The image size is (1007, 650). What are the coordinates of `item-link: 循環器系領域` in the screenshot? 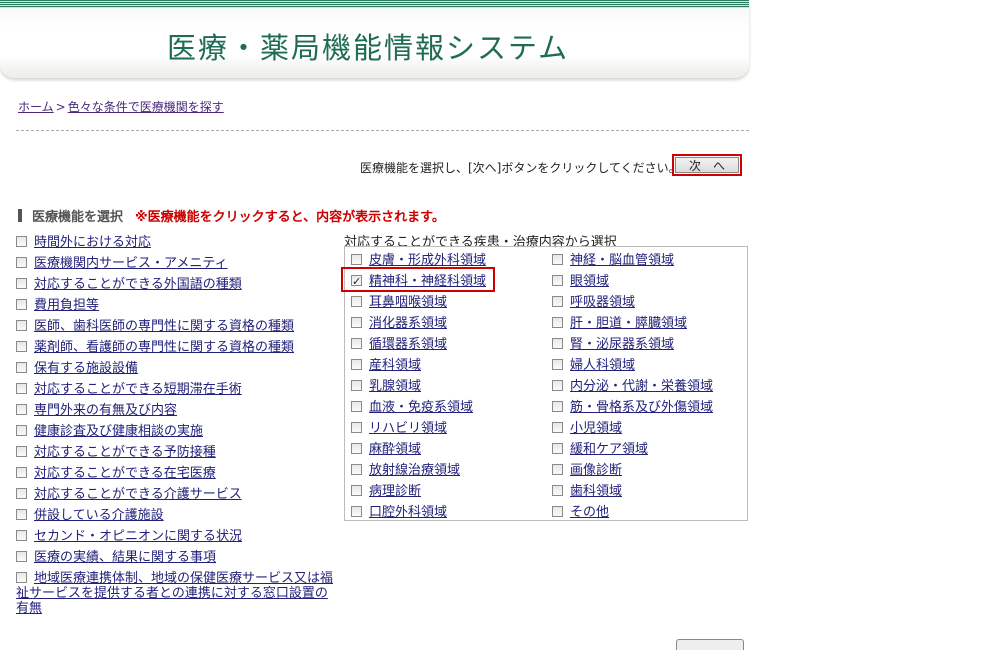 It's located at (408, 344).